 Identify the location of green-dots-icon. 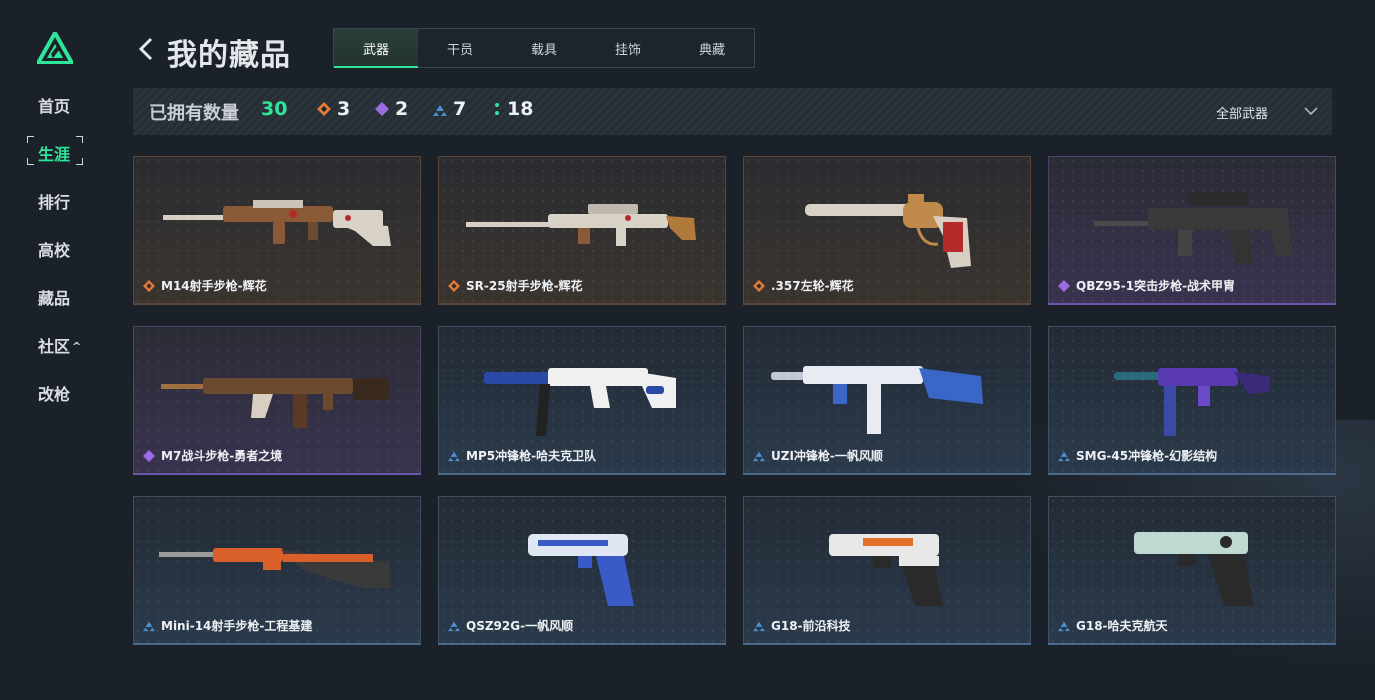
(497, 109).